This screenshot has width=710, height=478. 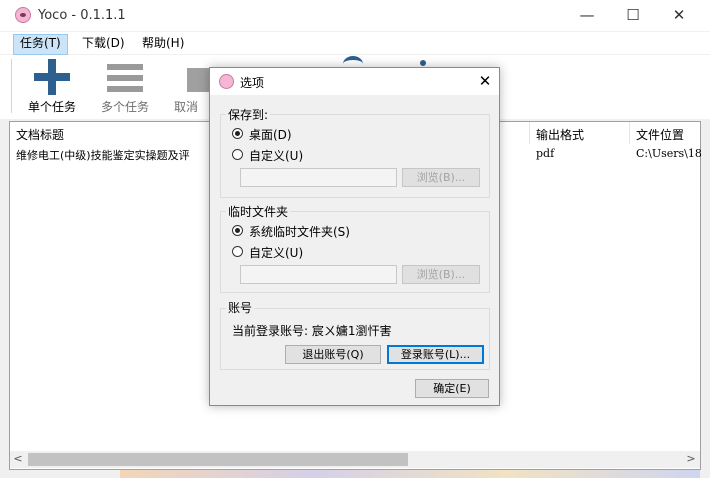 What do you see at coordinates (40, 134) in the screenshot?
I see `column-header-title: 文档标题` at bounding box center [40, 134].